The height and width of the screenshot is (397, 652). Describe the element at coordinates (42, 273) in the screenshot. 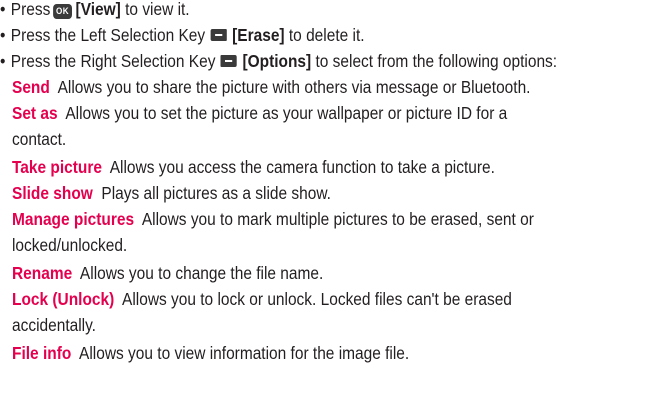

I see `option-term: Rename` at that location.